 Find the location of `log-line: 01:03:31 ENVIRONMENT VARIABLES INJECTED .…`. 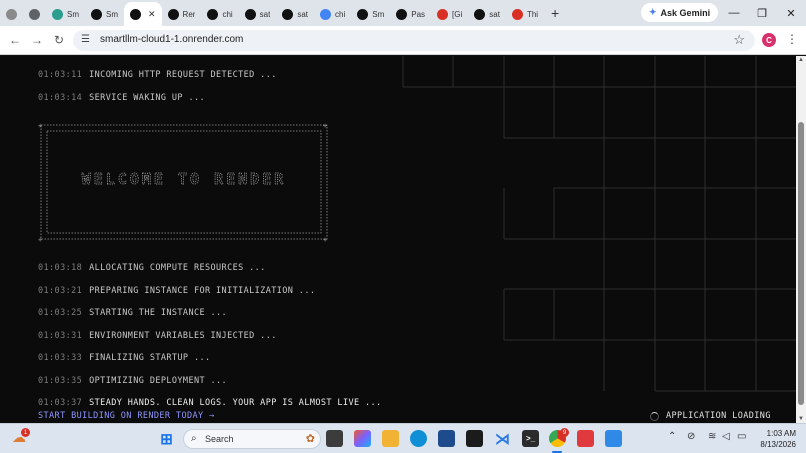

log-line: 01:03:31 ENVIRONMENT VARIABLES INJECTED .… is located at coordinates (157, 336).